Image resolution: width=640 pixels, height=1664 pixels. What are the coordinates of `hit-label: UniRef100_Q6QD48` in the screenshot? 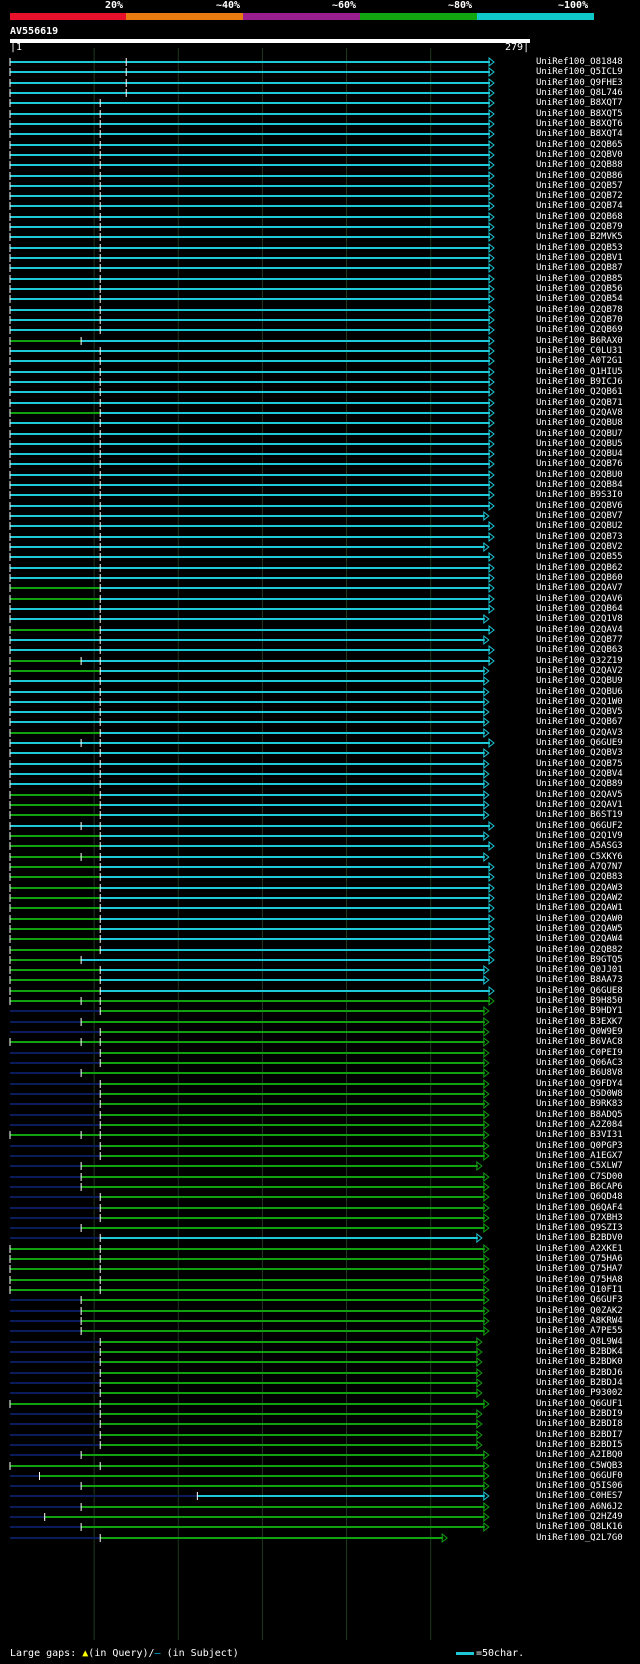 It's located at (579, 1197).